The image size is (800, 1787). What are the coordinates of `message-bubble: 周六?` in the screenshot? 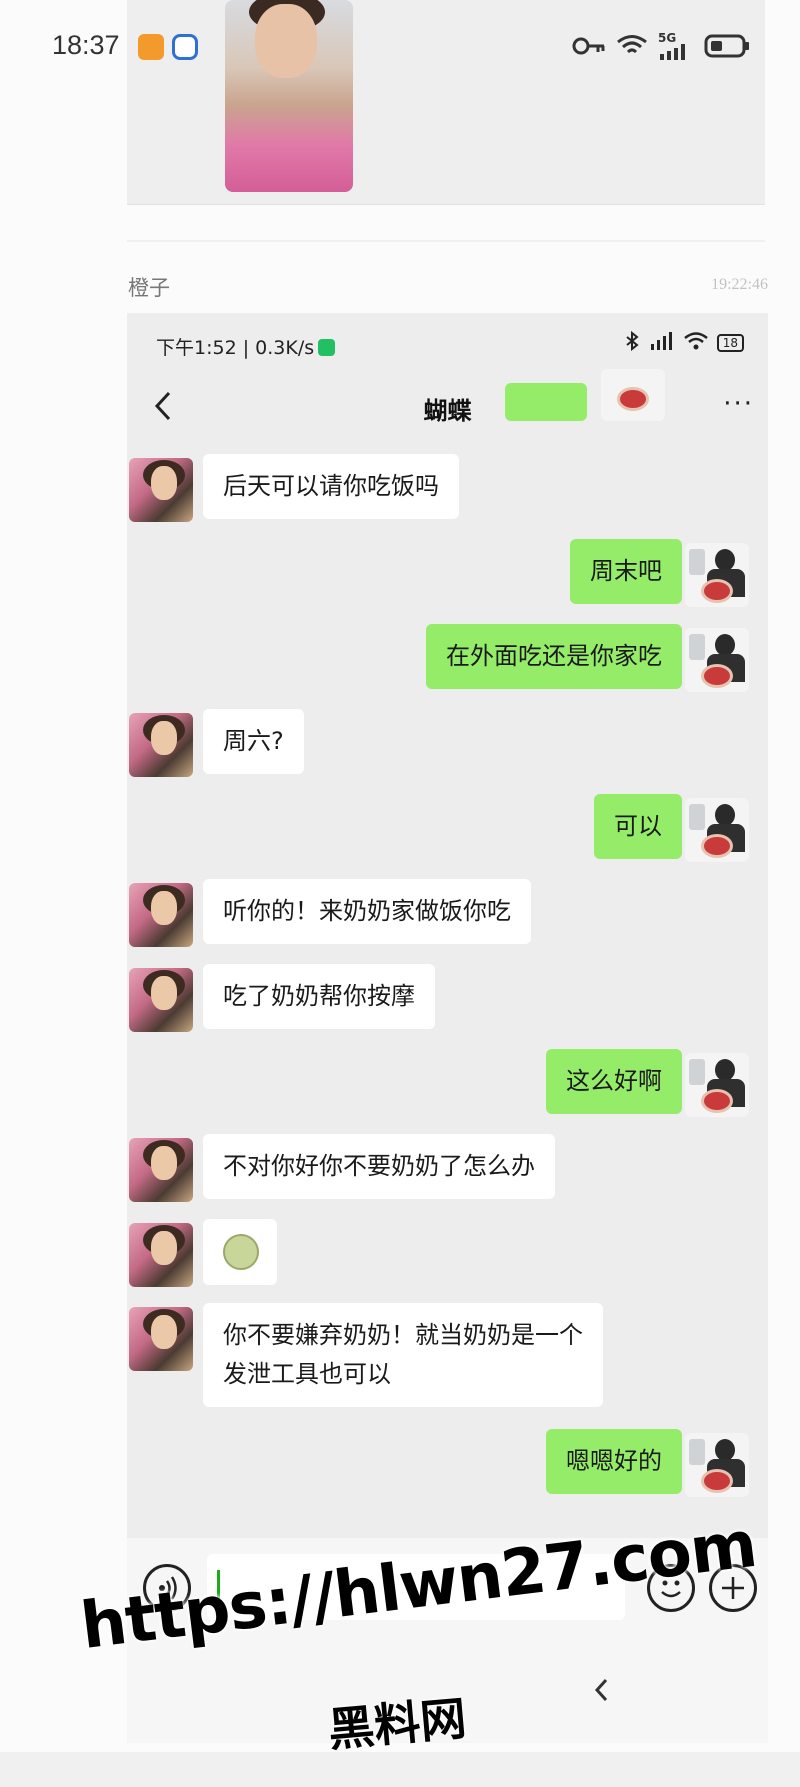 It's located at (253, 741).